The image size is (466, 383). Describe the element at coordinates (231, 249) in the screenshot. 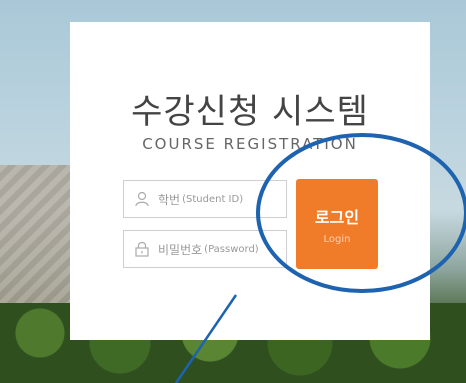

I see `password-label-en: Password` at that location.